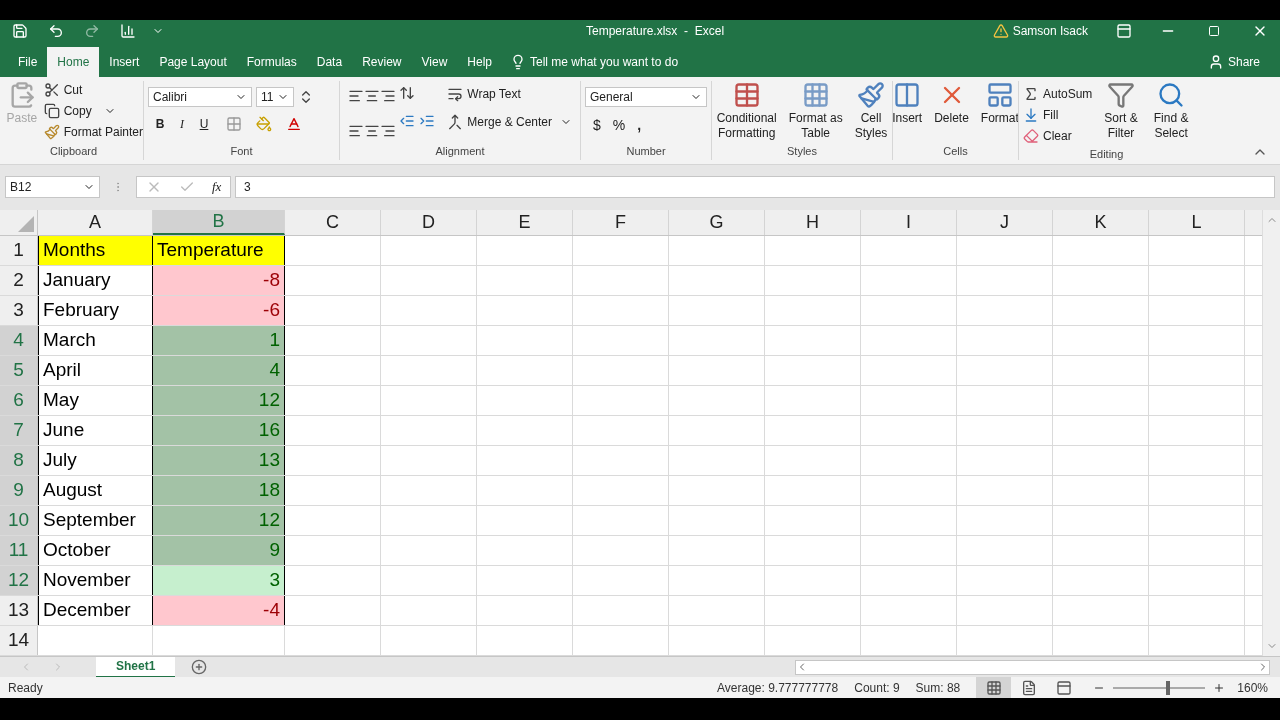 Image resolution: width=1280 pixels, height=720 pixels. Describe the element at coordinates (275, 97) in the screenshot. I see `font-size-field: 11` at that location.